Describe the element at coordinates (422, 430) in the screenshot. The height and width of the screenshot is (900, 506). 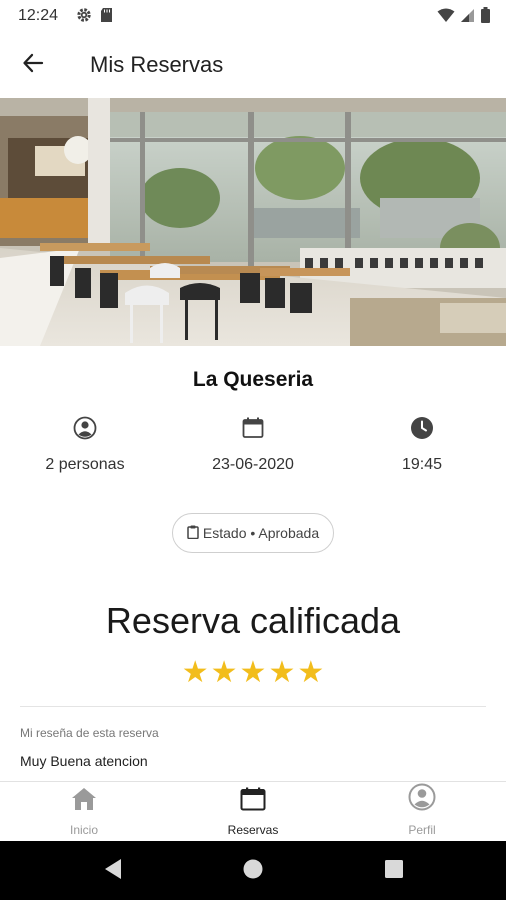
I see `clock-icon` at that location.